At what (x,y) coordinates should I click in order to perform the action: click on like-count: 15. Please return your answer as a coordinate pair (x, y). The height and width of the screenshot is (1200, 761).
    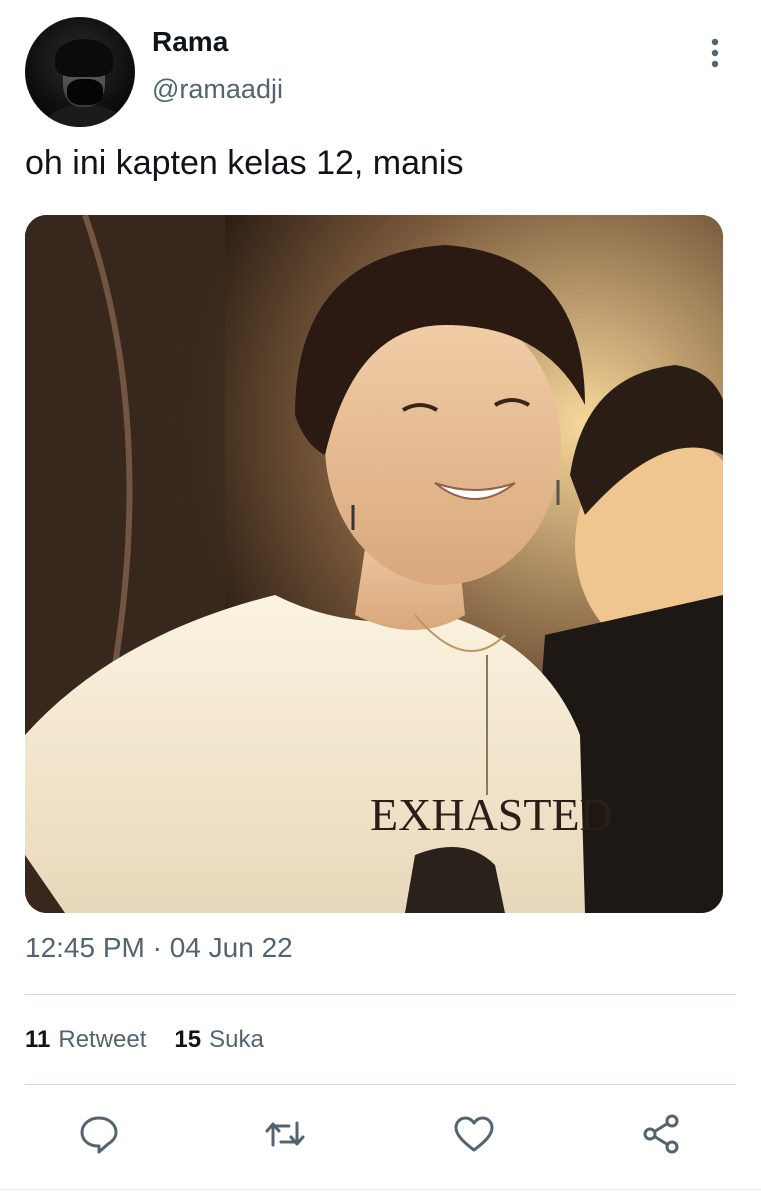
    Looking at the image, I should click on (188, 1039).